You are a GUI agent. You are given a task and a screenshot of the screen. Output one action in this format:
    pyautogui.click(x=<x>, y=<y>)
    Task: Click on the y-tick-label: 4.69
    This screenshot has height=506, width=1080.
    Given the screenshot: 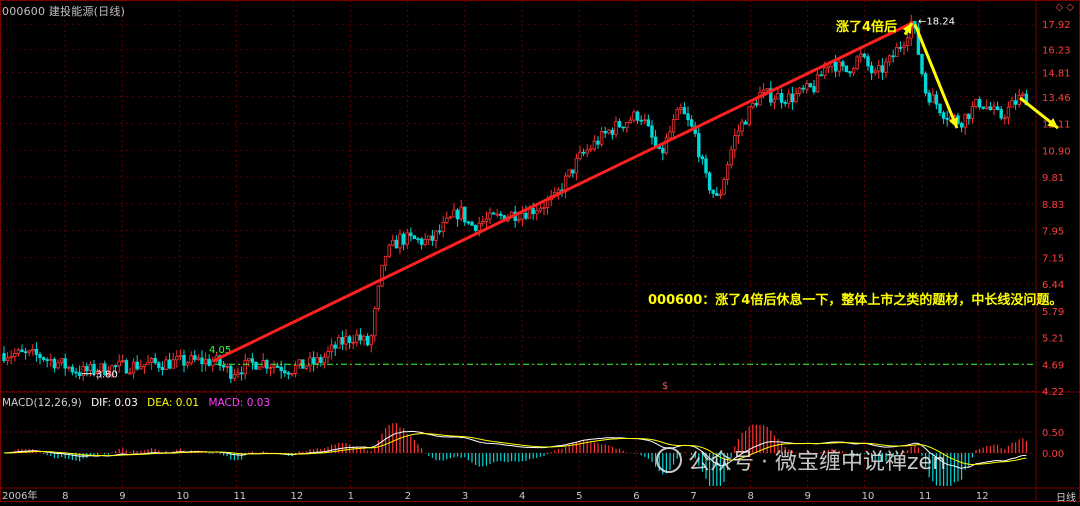 What is the action you would take?
    pyautogui.click(x=1053, y=365)
    